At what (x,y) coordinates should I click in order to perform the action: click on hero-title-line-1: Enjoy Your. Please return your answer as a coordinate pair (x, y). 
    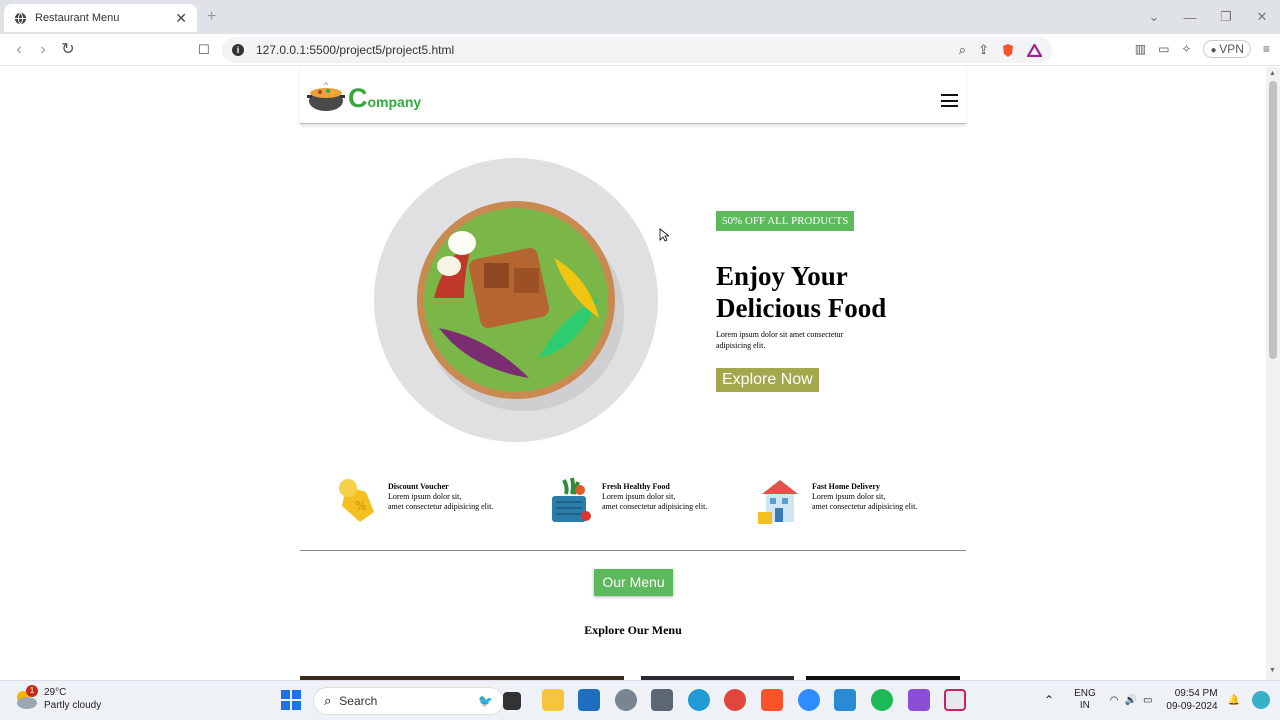
    Looking at the image, I should click on (782, 276).